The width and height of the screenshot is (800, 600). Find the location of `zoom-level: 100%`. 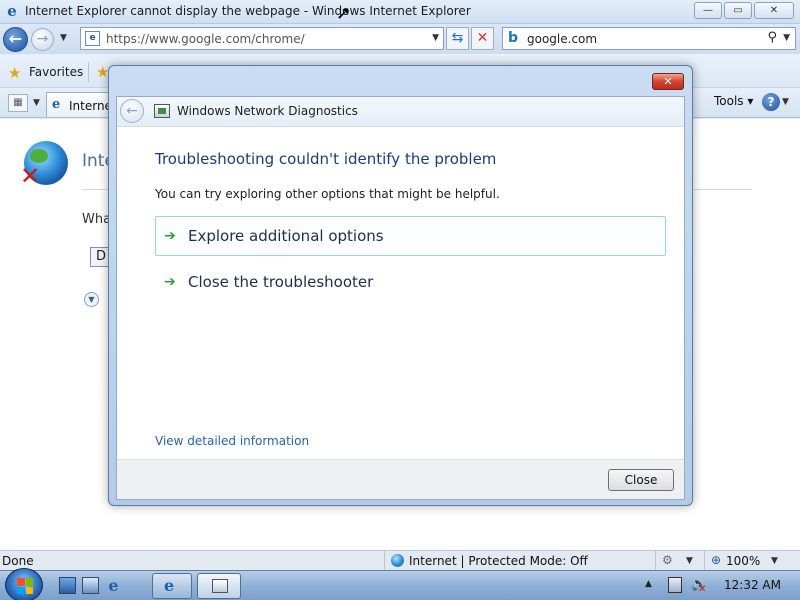

zoom-level: 100% is located at coordinates (743, 561).